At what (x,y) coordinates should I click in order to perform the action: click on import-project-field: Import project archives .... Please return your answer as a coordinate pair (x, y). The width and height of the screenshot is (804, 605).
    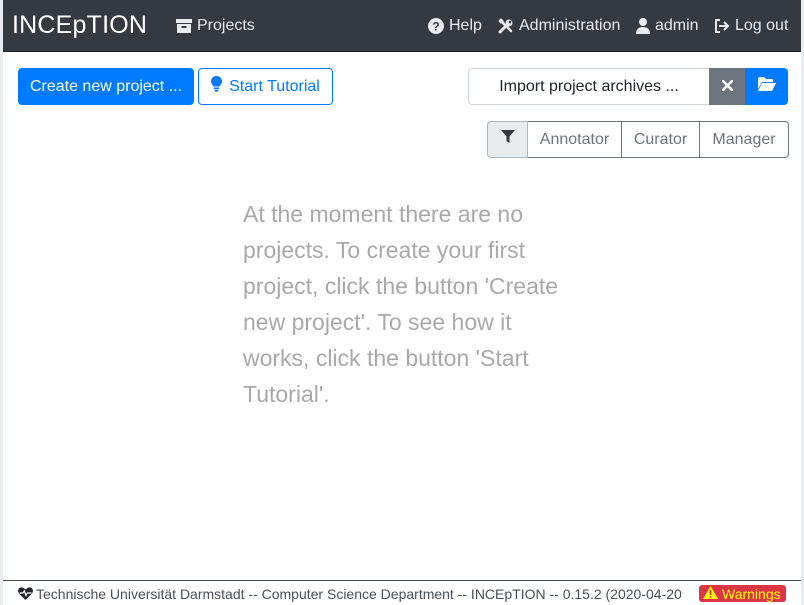
    Looking at the image, I should click on (588, 86).